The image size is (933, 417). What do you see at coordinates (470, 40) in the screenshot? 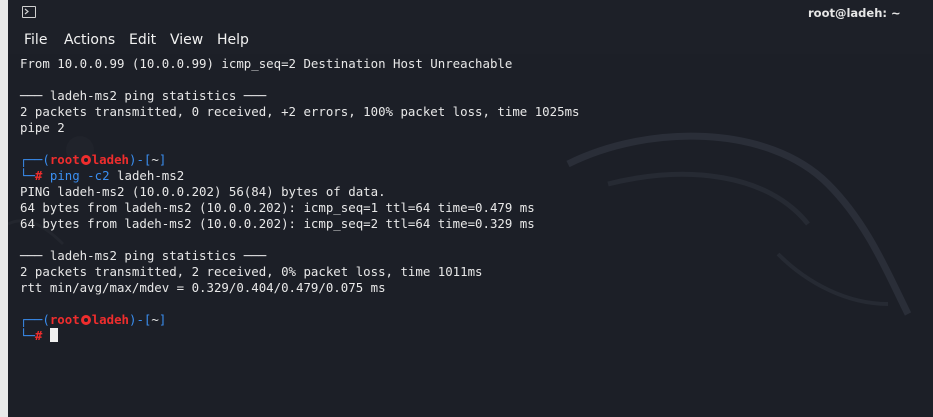
I see `menu-bar: File Actions Edit View Help` at bounding box center [470, 40].